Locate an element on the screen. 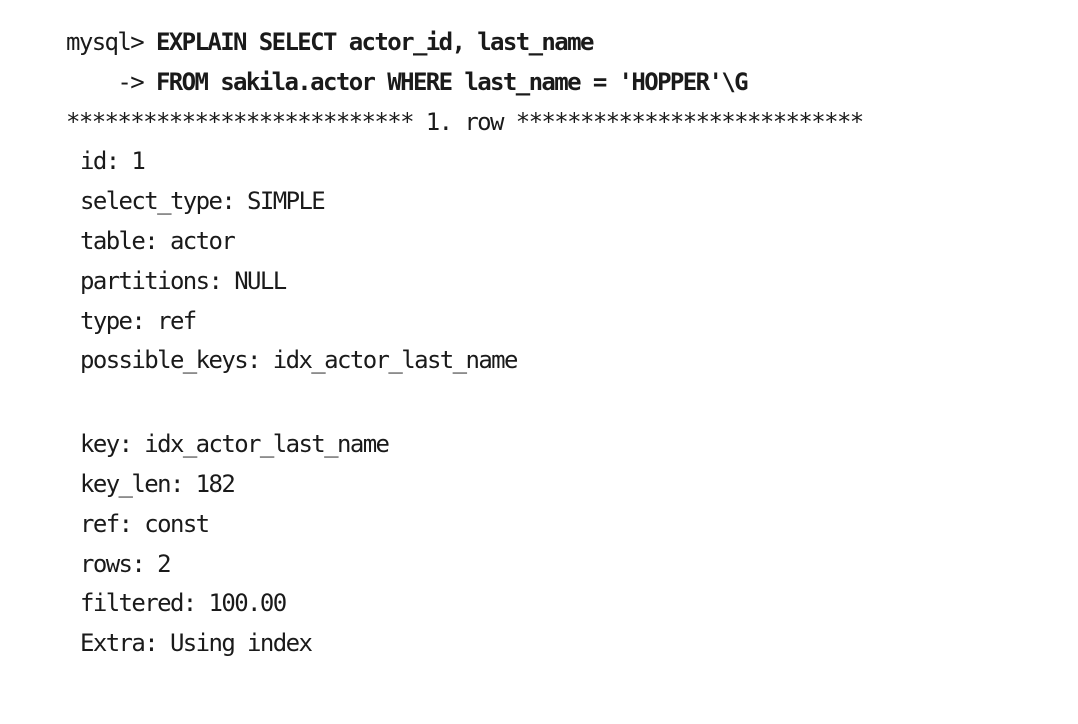  field-row-ref: ref: const is located at coordinates (145, 524).